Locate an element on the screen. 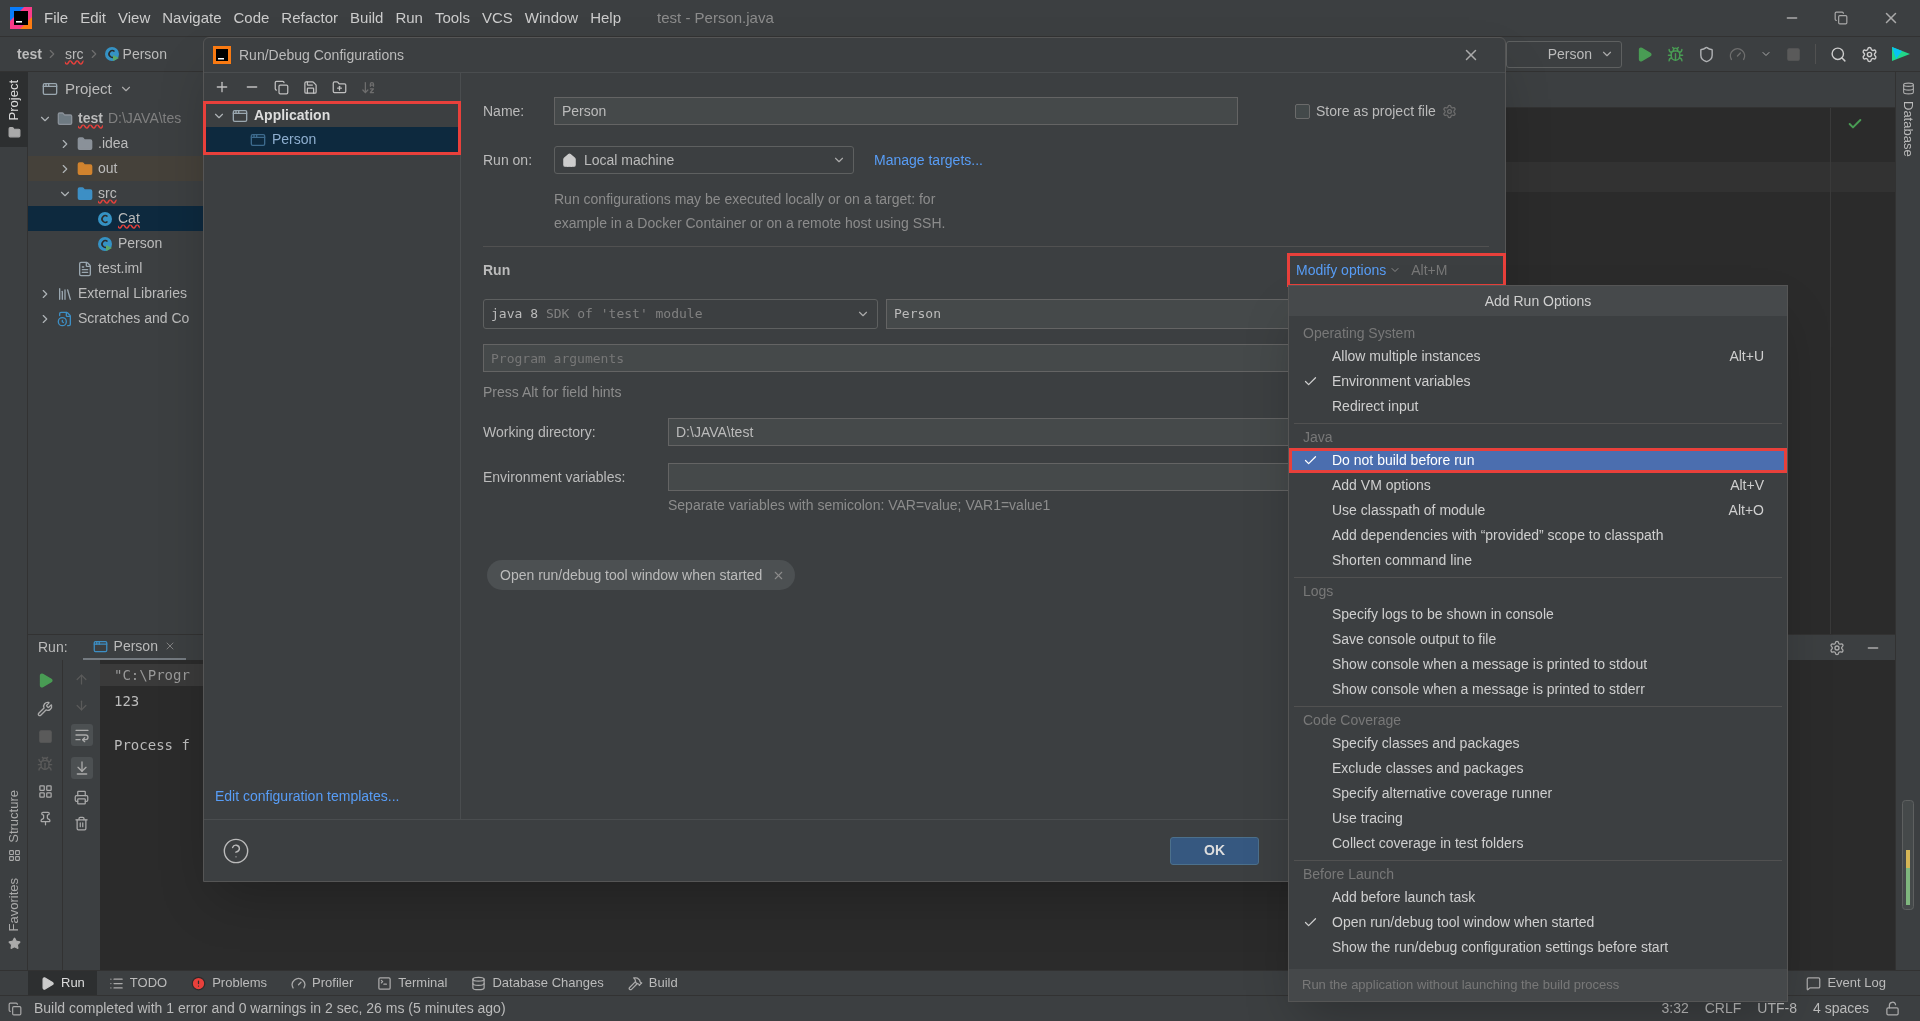 This screenshot has width=1920, height=1021. status-message: Build completed with 1 error and 0 warnings in 2 sec, 26 ms (5 minutes ago) is located at coordinates (270, 1008).